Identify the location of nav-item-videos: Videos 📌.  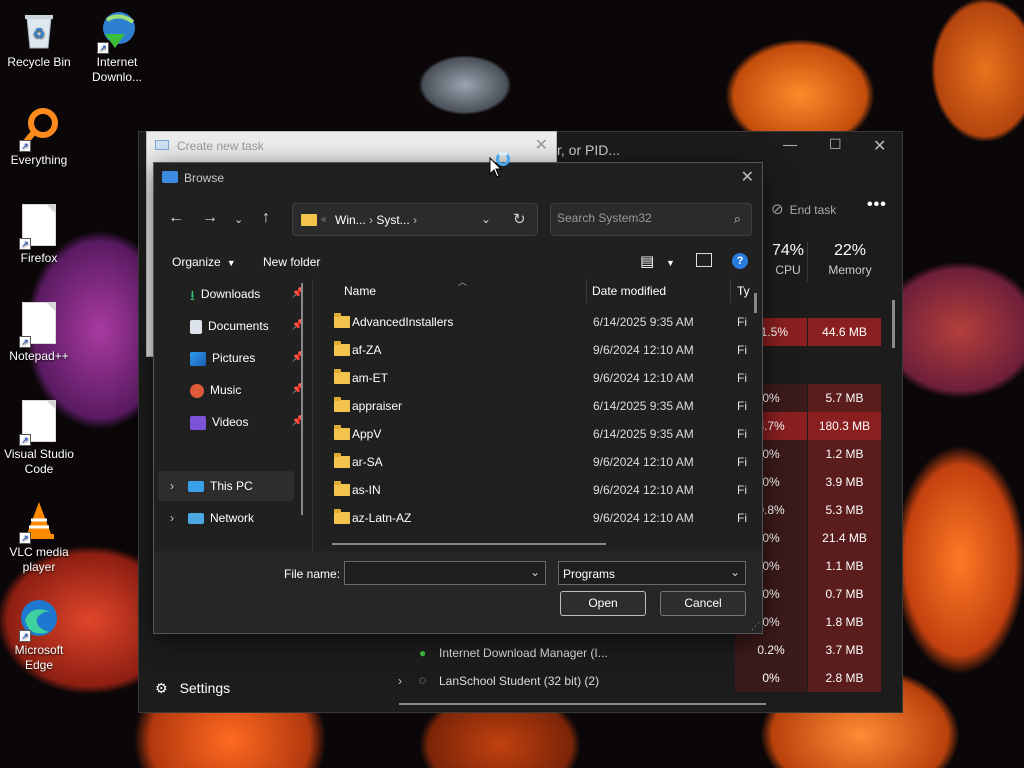
(235, 422).